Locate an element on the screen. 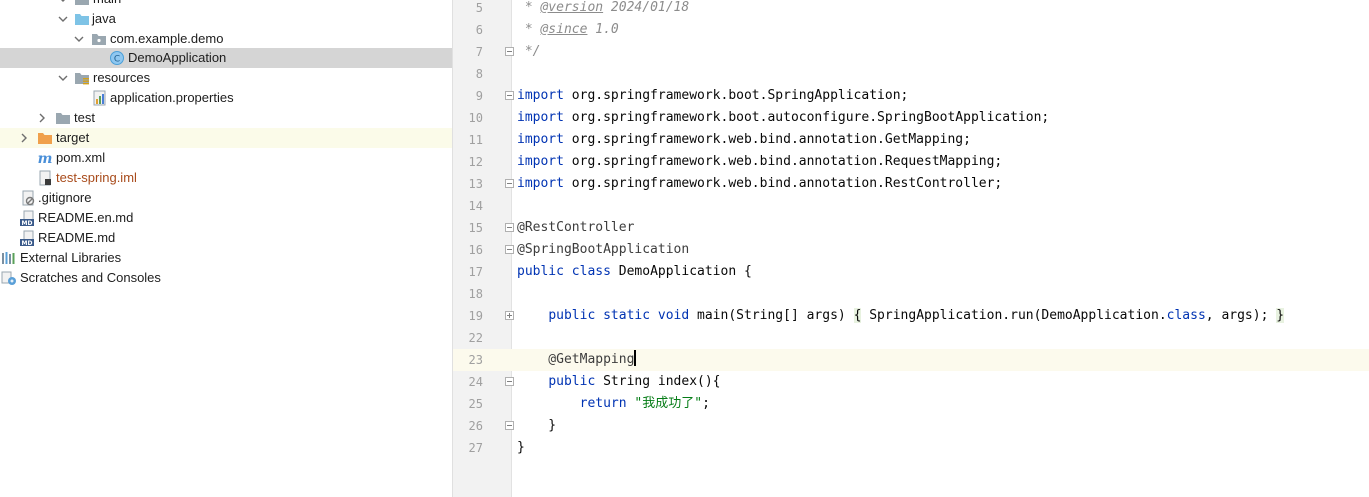 The image size is (1369, 497). line-number: 12 is located at coordinates (475, 162).